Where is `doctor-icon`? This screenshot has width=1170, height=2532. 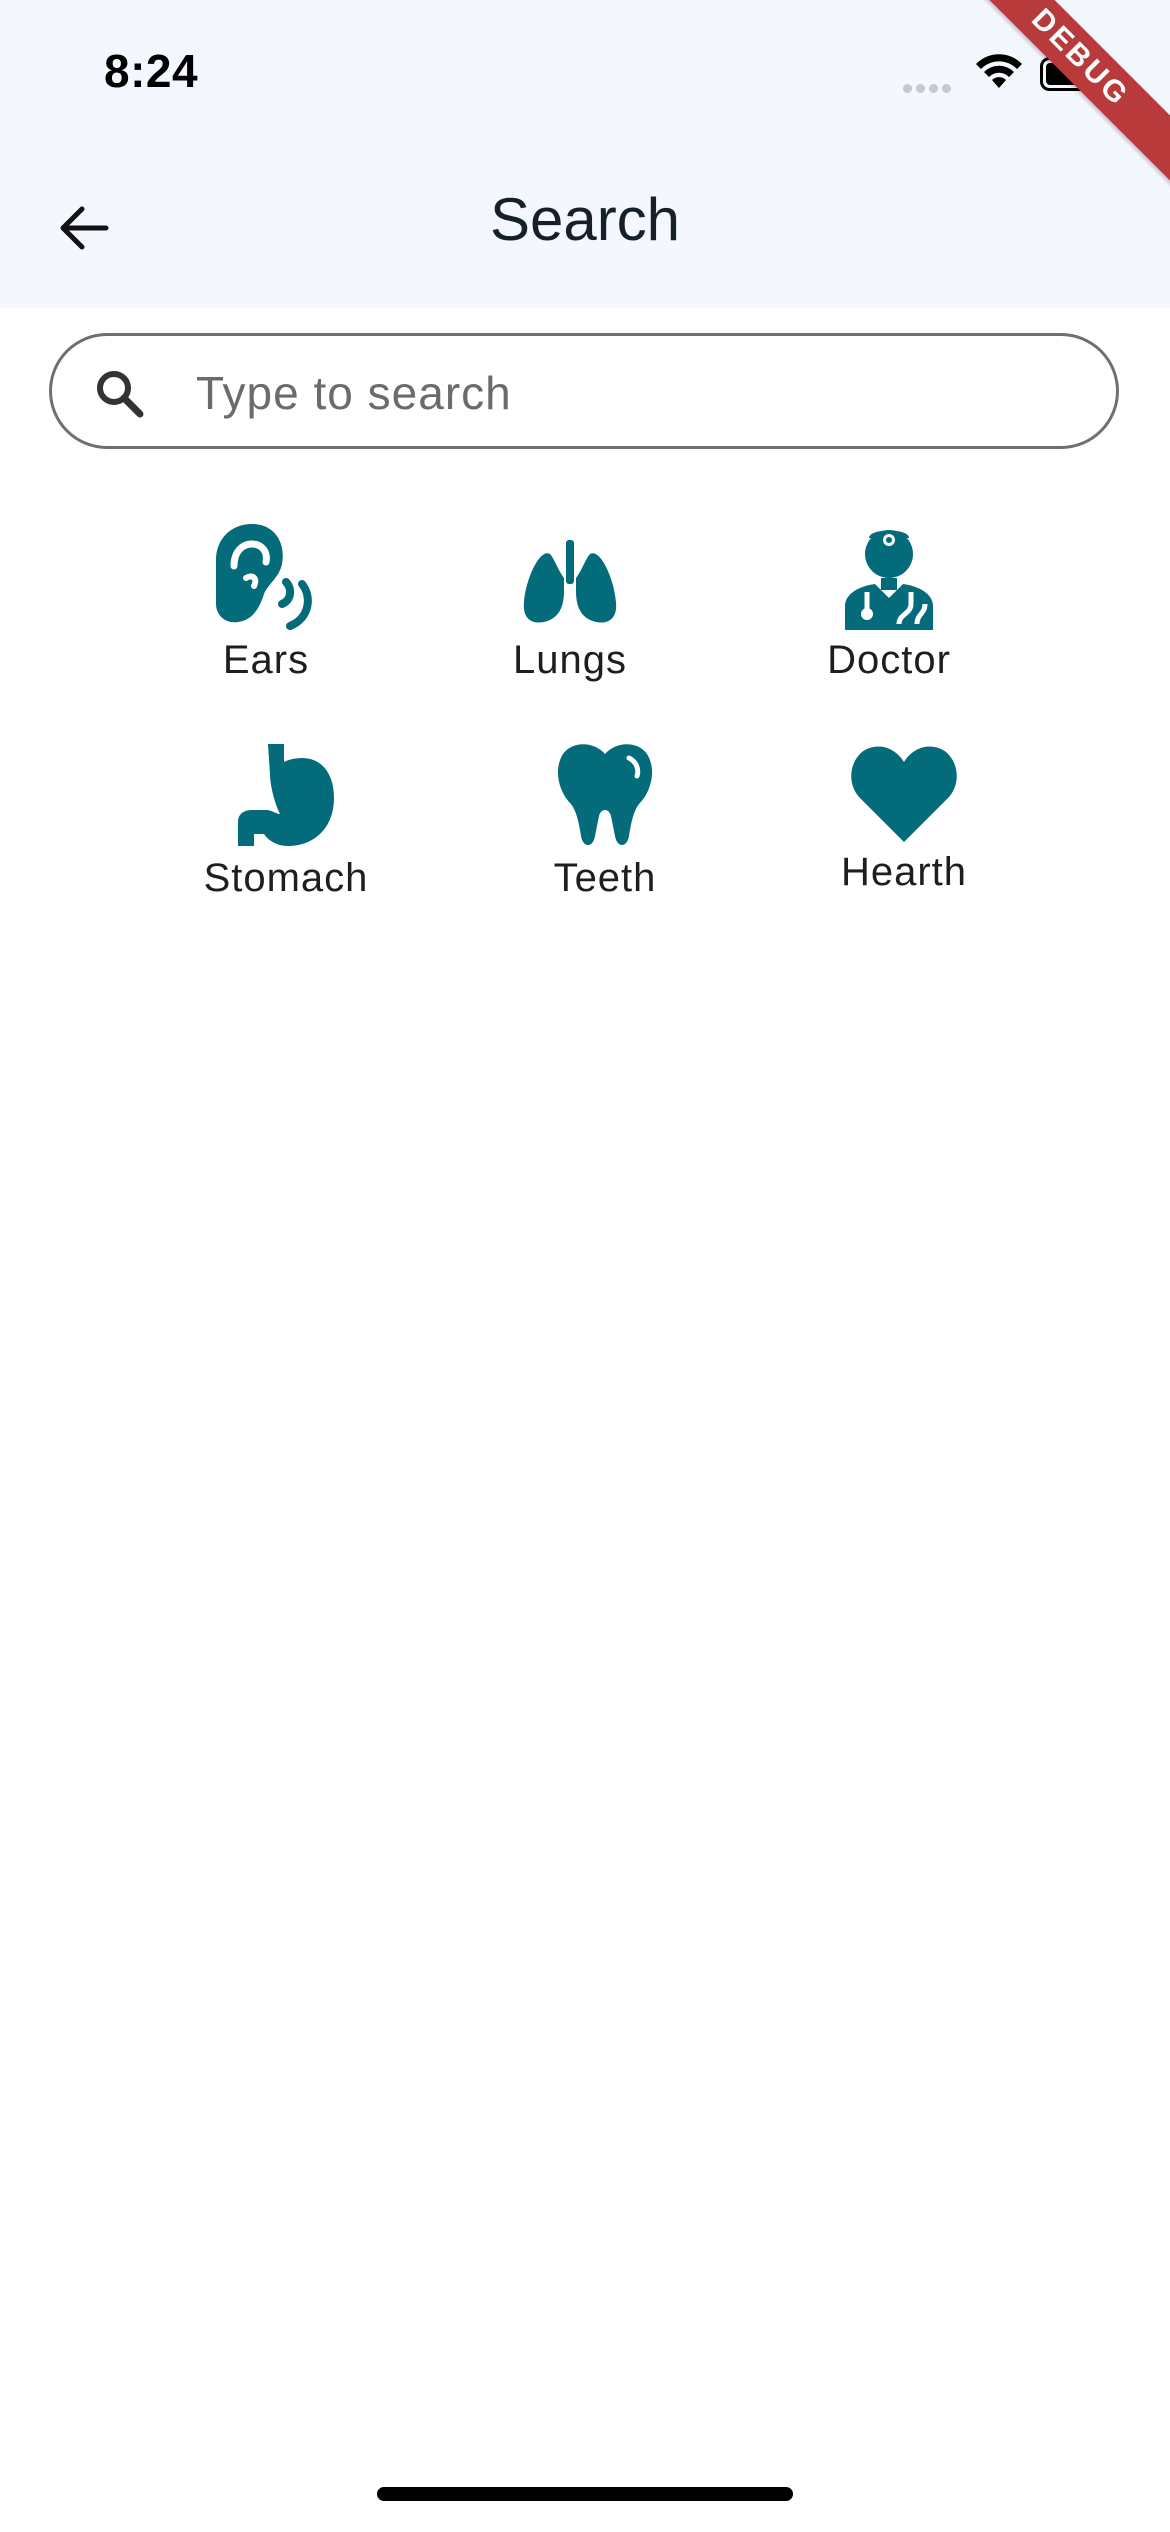 doctor-icon is located at coordinates (889, 580).